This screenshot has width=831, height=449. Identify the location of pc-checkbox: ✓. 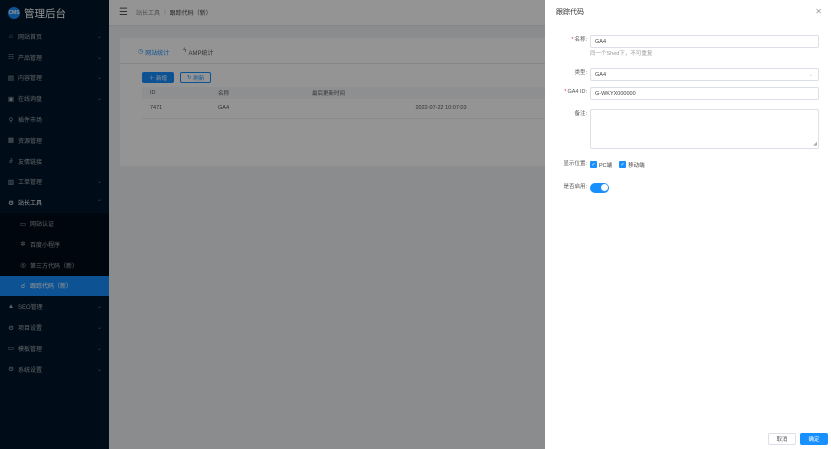
(593, 164).